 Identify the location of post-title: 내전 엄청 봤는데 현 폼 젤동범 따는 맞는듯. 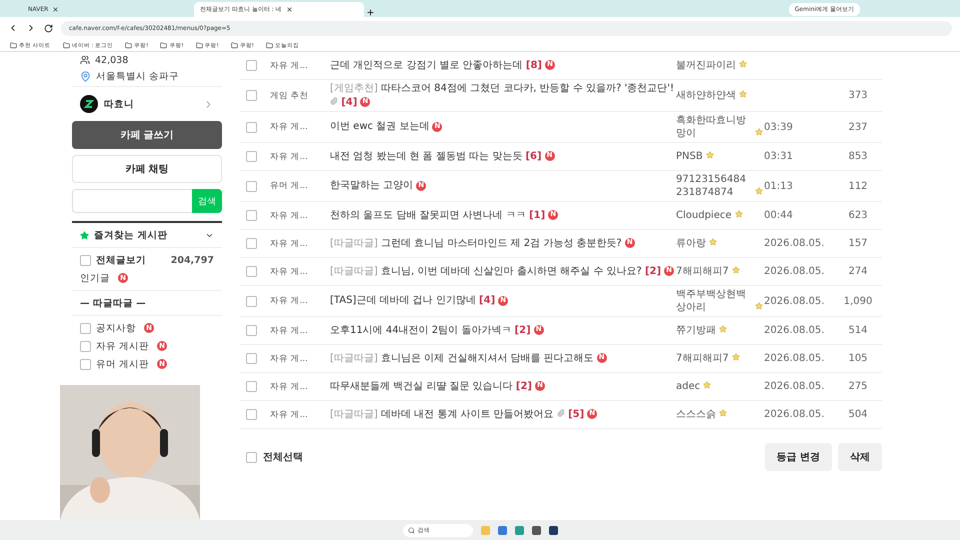
(426, 156).